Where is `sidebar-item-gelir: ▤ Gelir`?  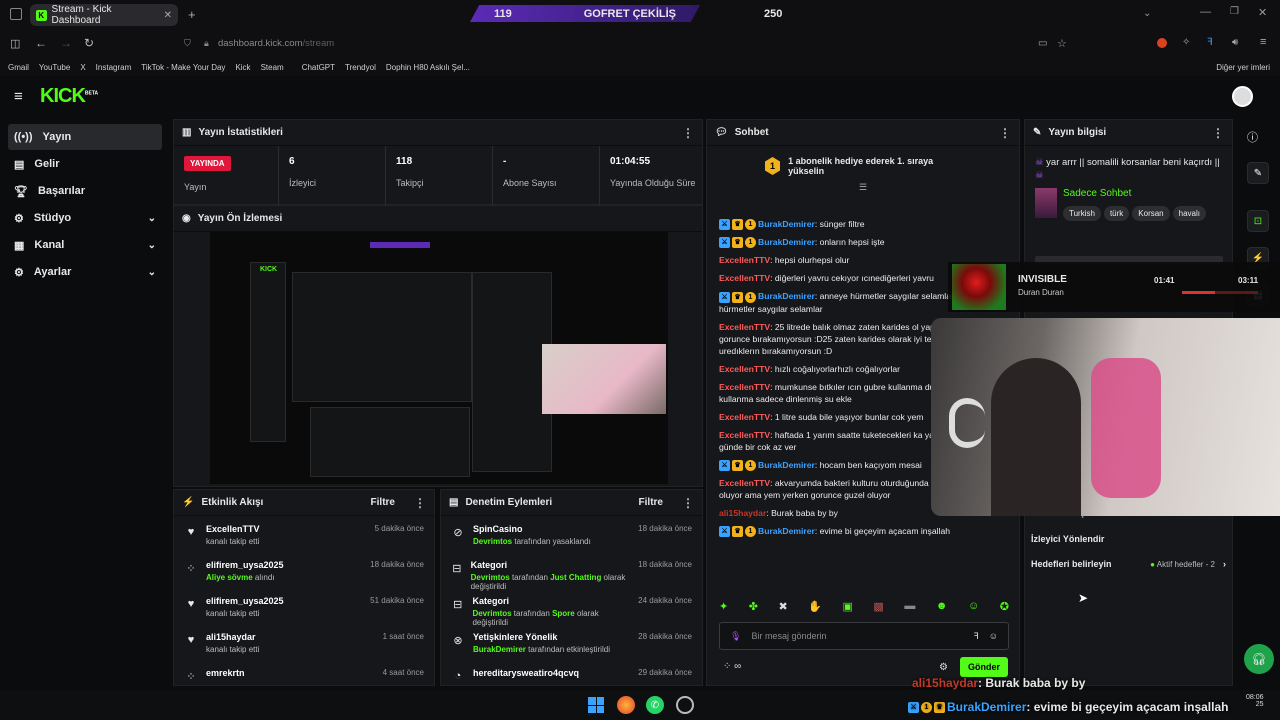 sidebar-item-gelir: ▤ Gelir is located at coordinates (85, 164).